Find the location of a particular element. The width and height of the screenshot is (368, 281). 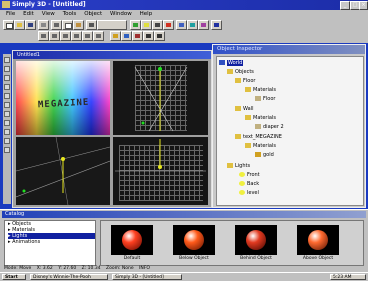

gallery-button is located at coordinates (203, 25).